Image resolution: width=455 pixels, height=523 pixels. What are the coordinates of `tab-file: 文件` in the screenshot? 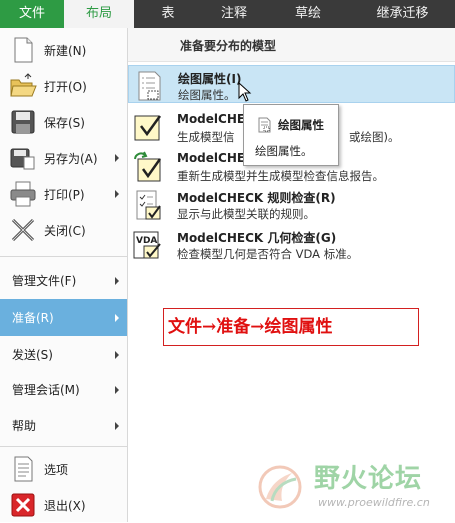 It's located at (32, 14).